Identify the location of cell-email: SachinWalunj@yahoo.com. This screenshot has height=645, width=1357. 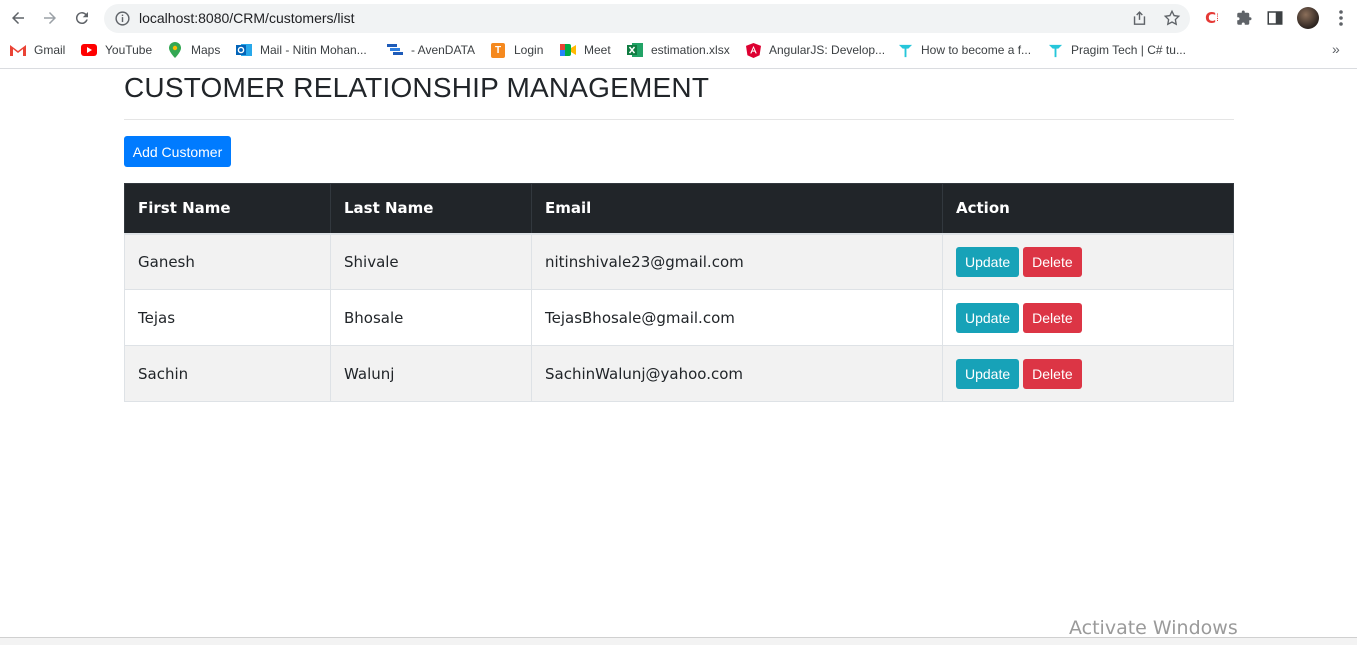
(737, 373).